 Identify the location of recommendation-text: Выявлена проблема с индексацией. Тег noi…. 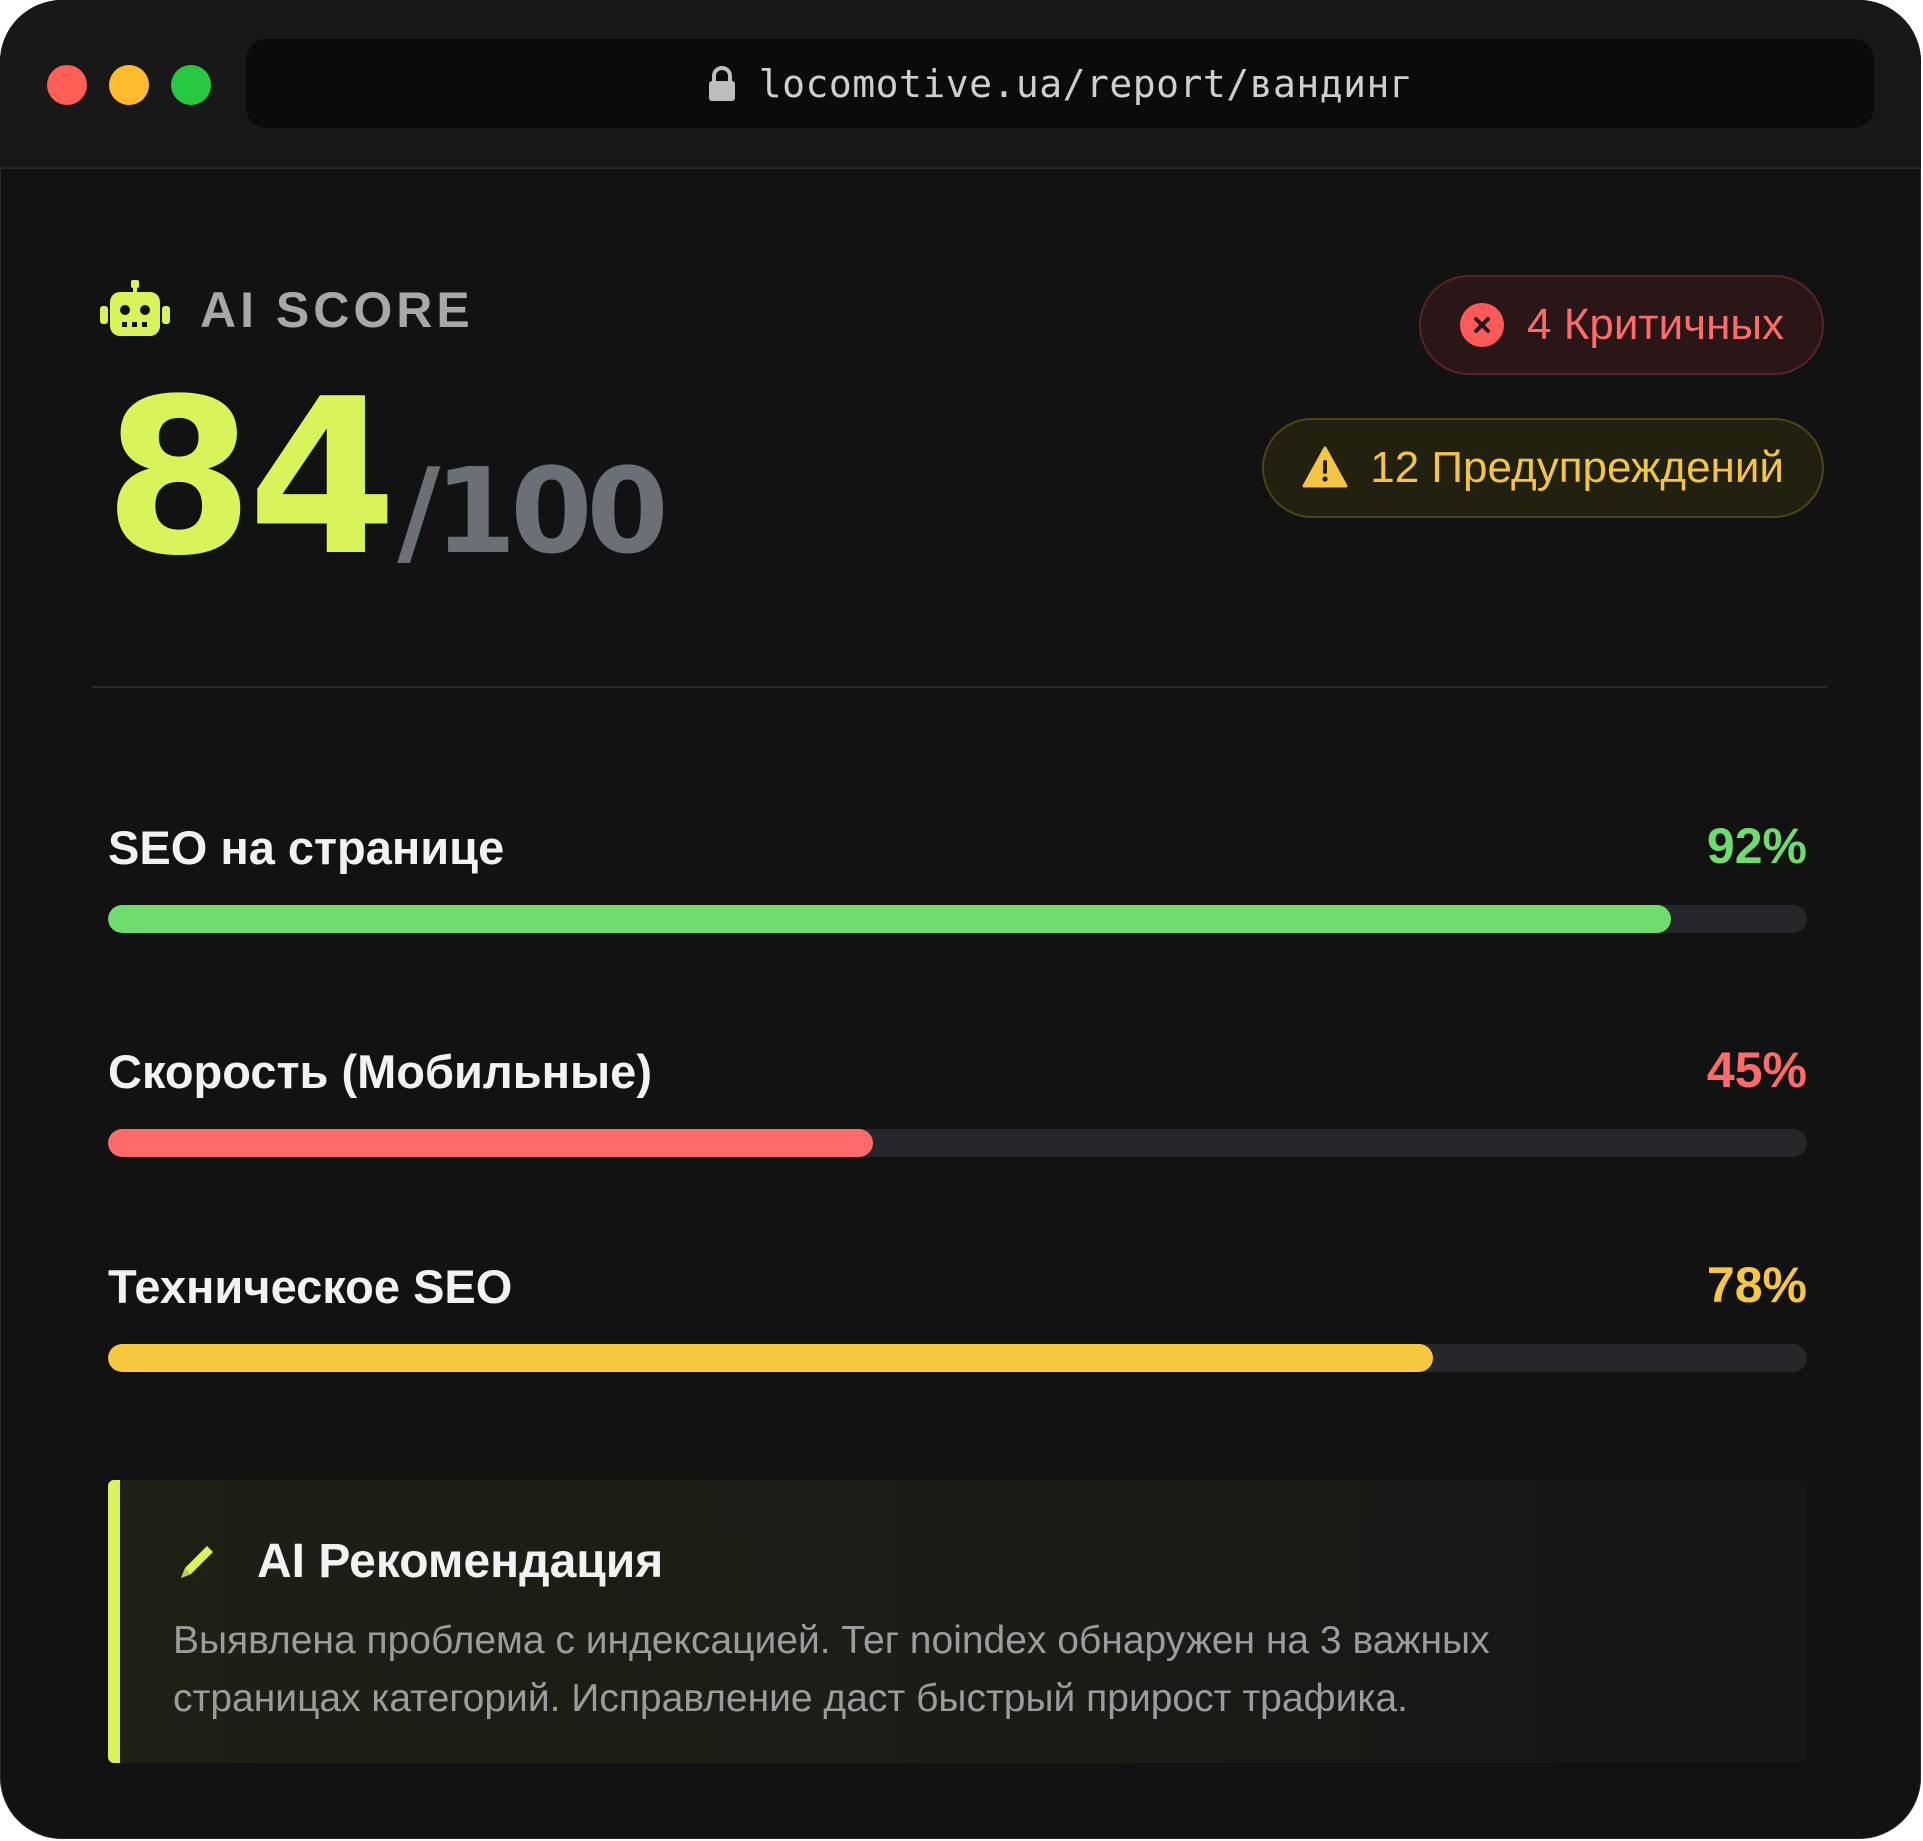
(831, 1669).